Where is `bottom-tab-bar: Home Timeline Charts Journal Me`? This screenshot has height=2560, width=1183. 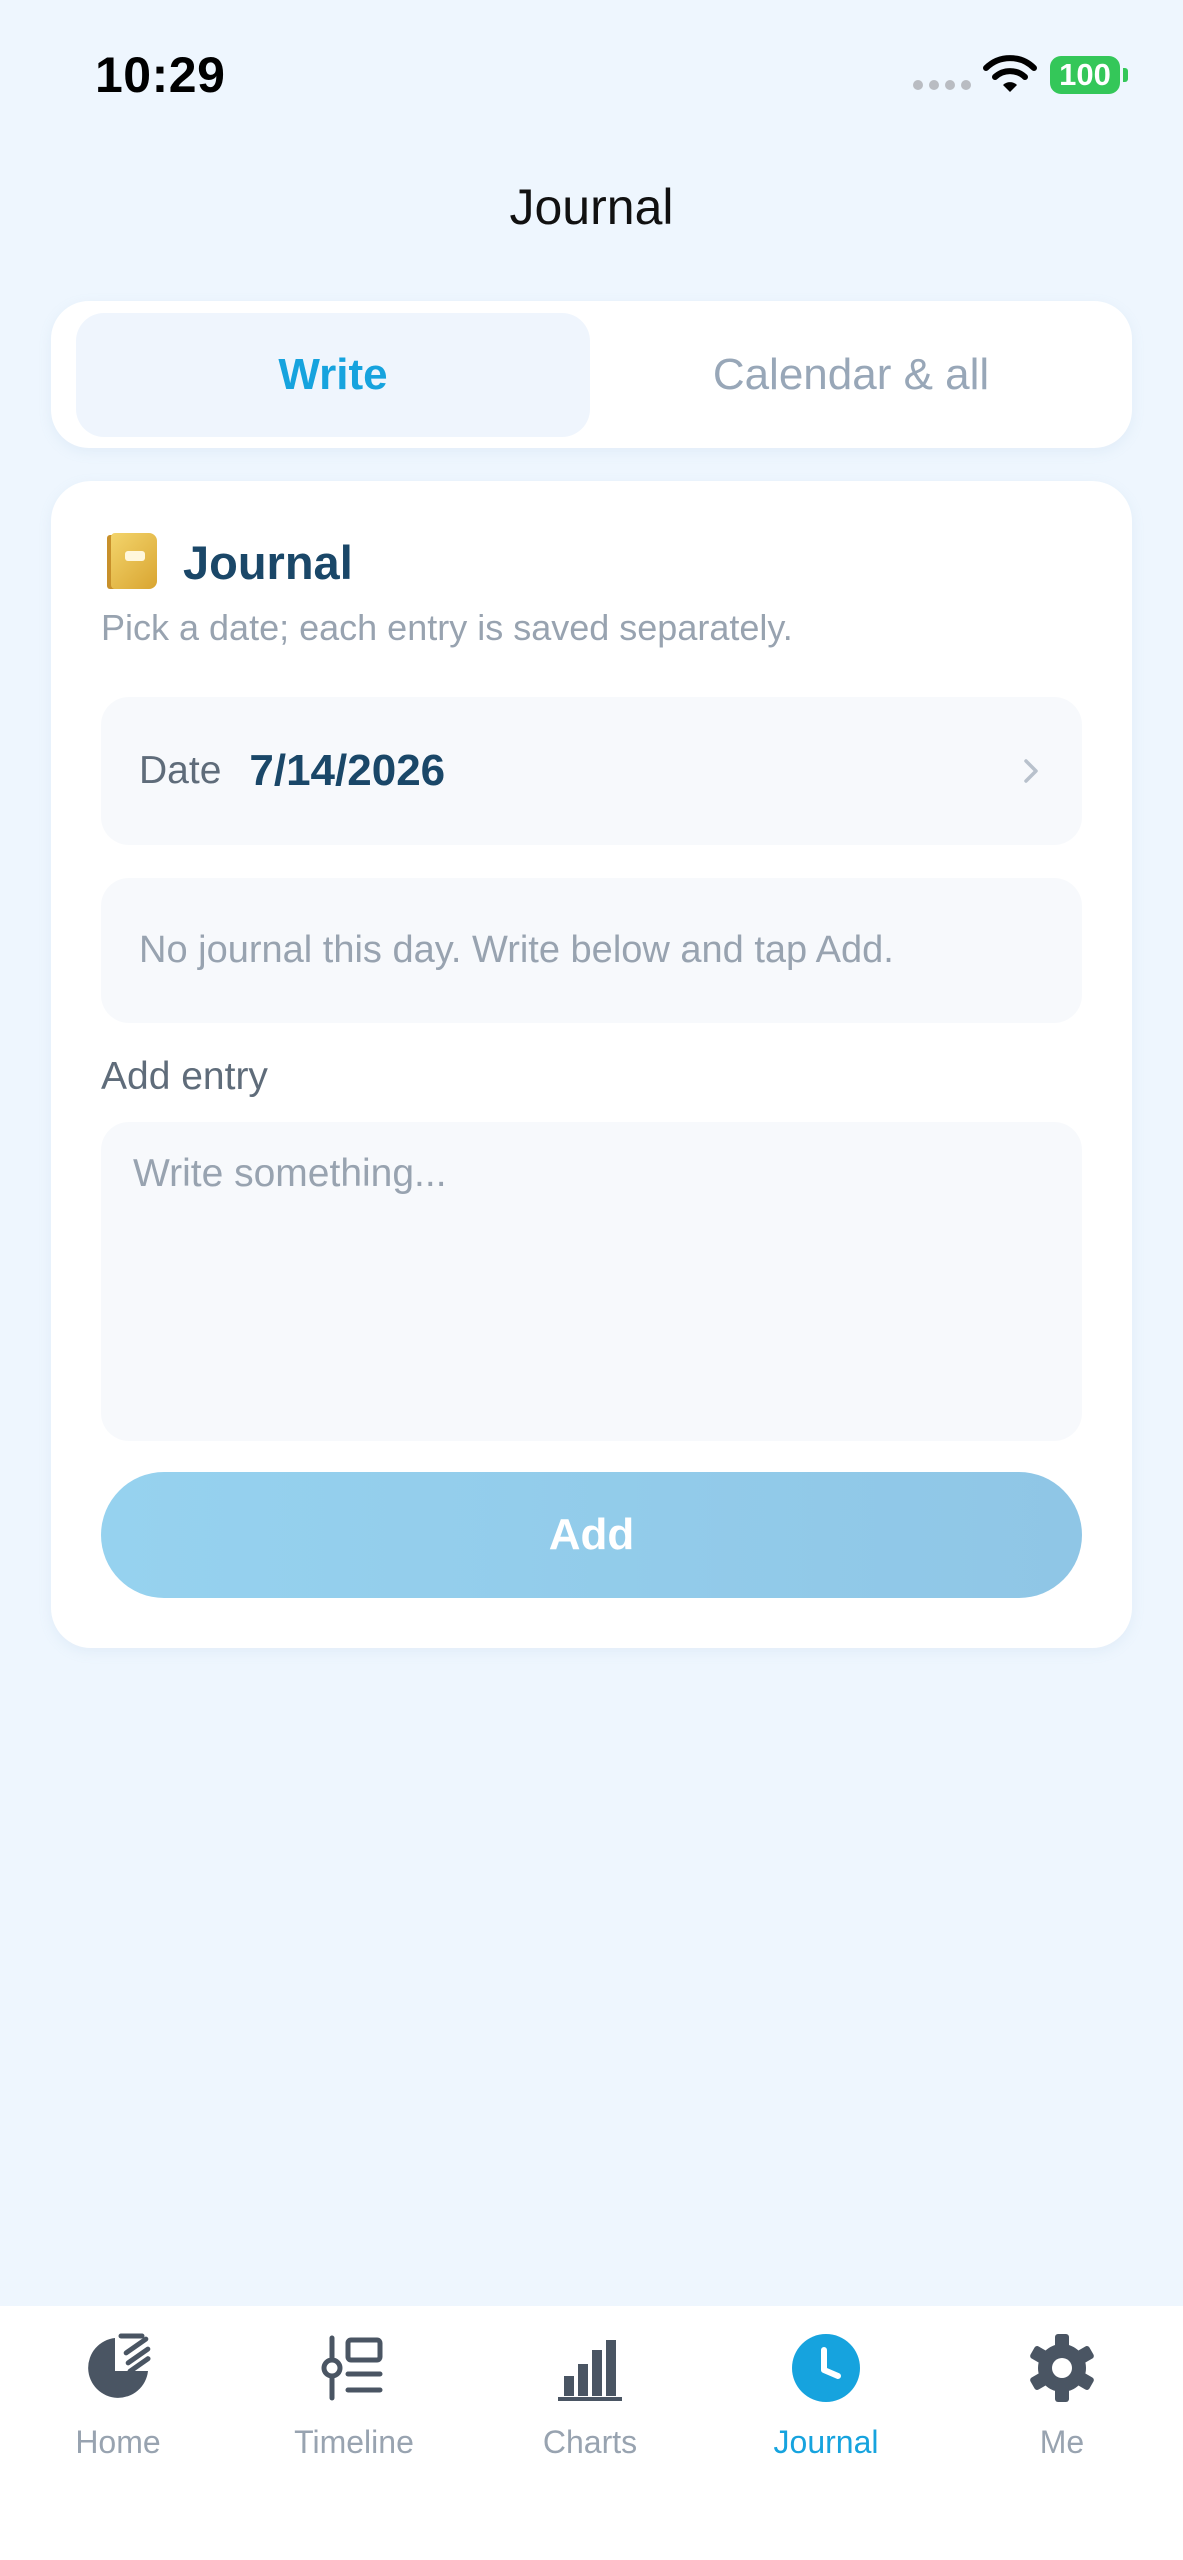 bottom-tab-bar: Home Timeline Charts Journal Me is located at coordinates (591, 2433).